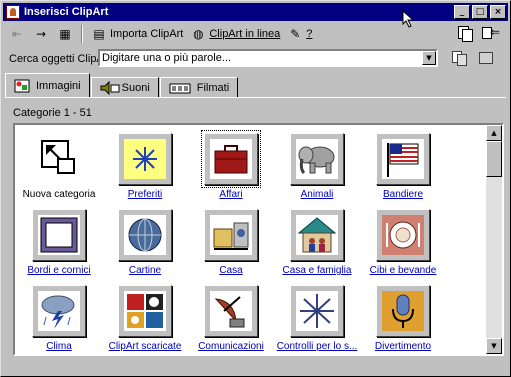 The image size is (511, 377). What do you see at coordinates (231, 346) in the screenshot?
I see `category-label: Comunicazioni` at bounding box center [231, 346].